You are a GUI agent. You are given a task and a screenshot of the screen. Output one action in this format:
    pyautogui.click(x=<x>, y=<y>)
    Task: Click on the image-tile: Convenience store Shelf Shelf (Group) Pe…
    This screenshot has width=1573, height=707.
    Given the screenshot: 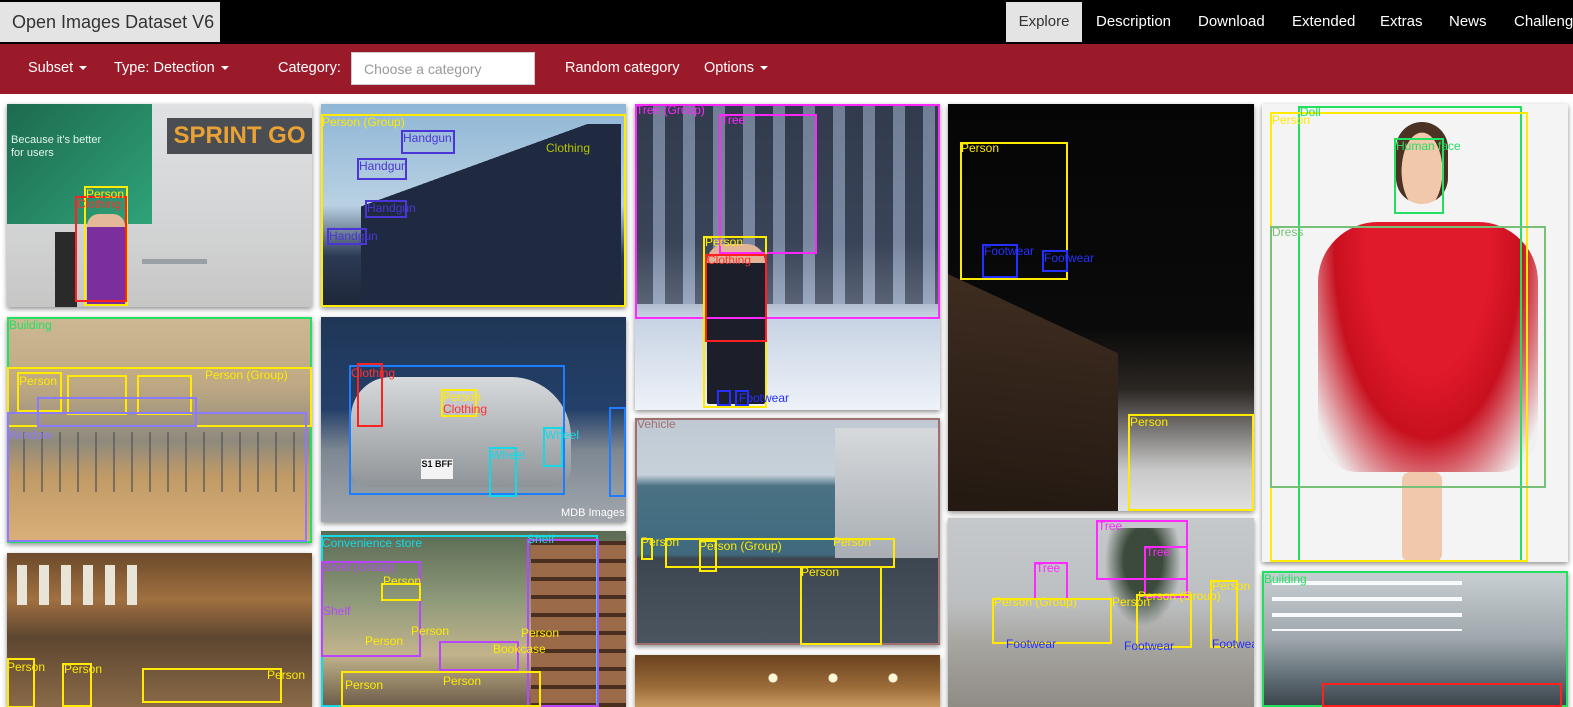 What is the action you would take?
    pyautogui.click(x=473, y=619)
    